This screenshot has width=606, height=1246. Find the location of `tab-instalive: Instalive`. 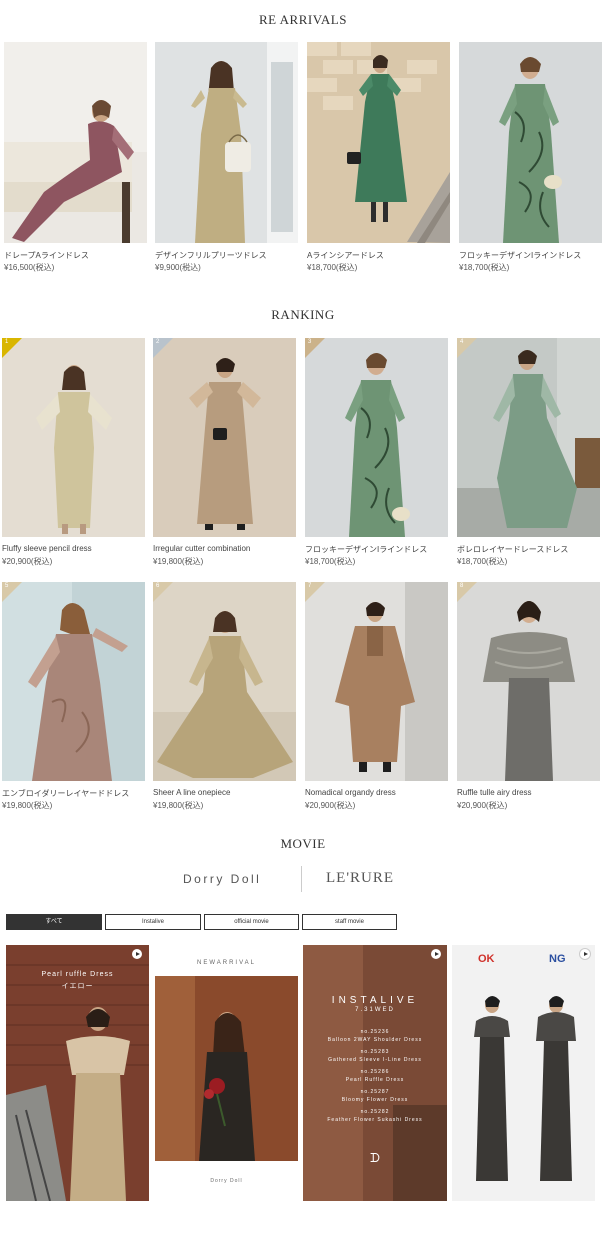

tab-instalive: Instalive is located at coordinates (153, 922).